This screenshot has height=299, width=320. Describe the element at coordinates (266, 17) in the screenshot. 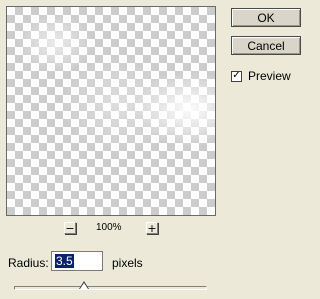

I see `ok-button: OK` at that location.